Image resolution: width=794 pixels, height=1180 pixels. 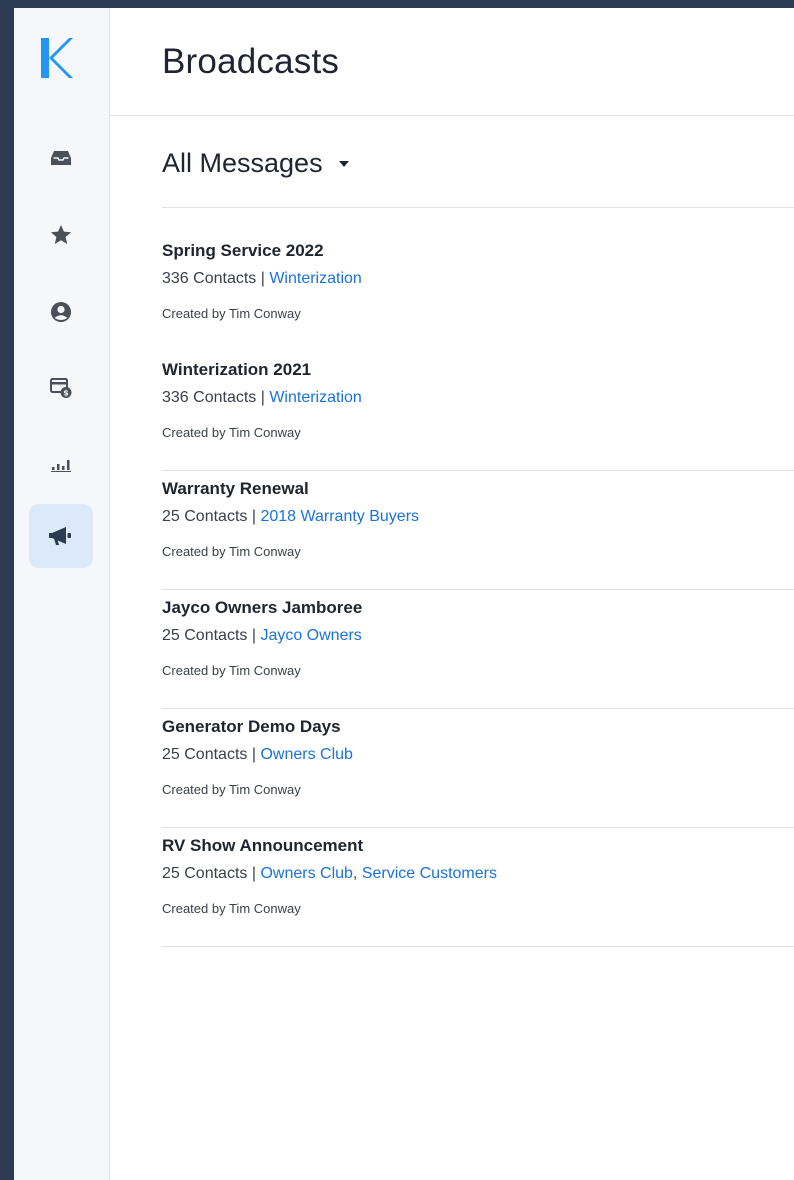 I want to click on nav-reports, so click(x=61, y=465).